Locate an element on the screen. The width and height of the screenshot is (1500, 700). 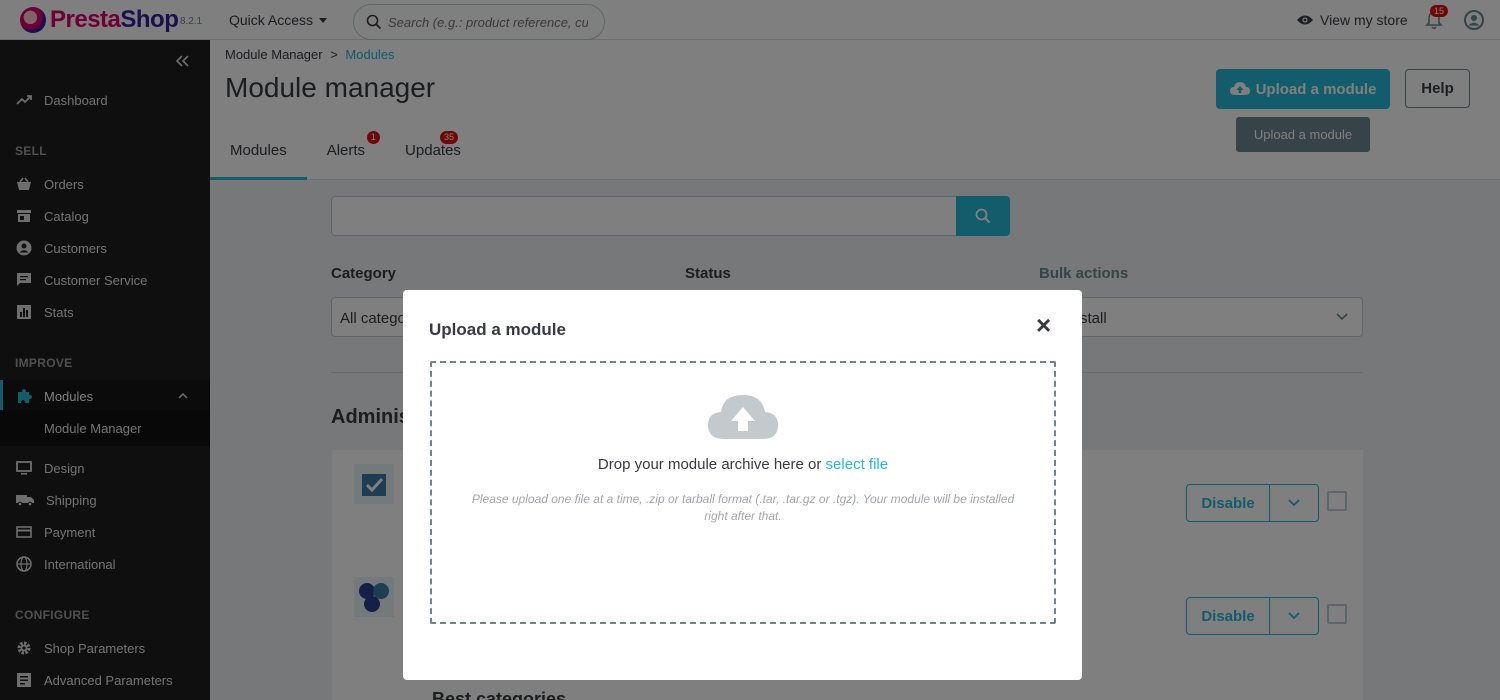
select-file-link: select file is located at coordinates (857, 464).